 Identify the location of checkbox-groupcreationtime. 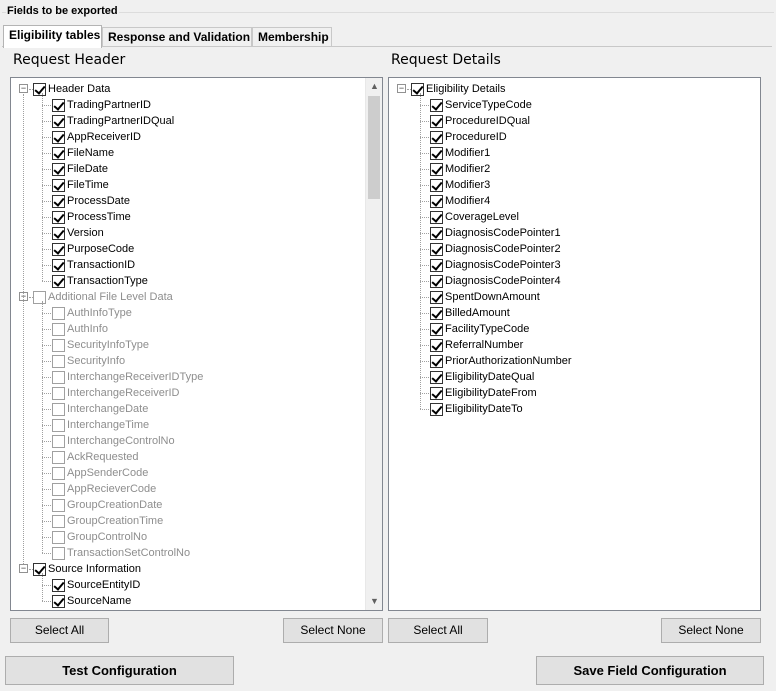
(58, 521).